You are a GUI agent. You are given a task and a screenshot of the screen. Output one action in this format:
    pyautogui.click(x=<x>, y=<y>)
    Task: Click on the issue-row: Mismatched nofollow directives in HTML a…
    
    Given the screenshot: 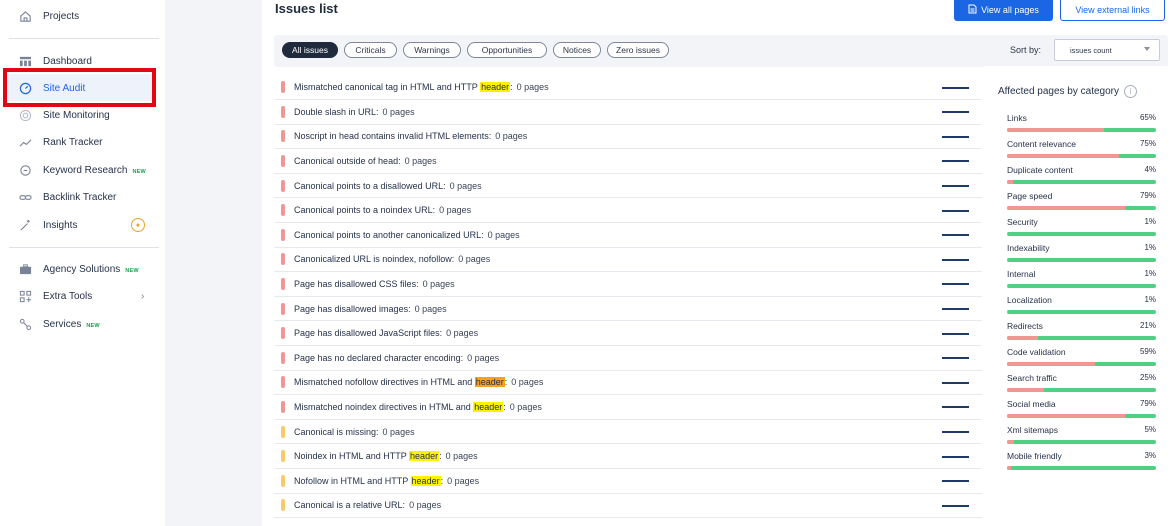 What is the action you would take?
    pyautogui.click(x=628, y=383)
    